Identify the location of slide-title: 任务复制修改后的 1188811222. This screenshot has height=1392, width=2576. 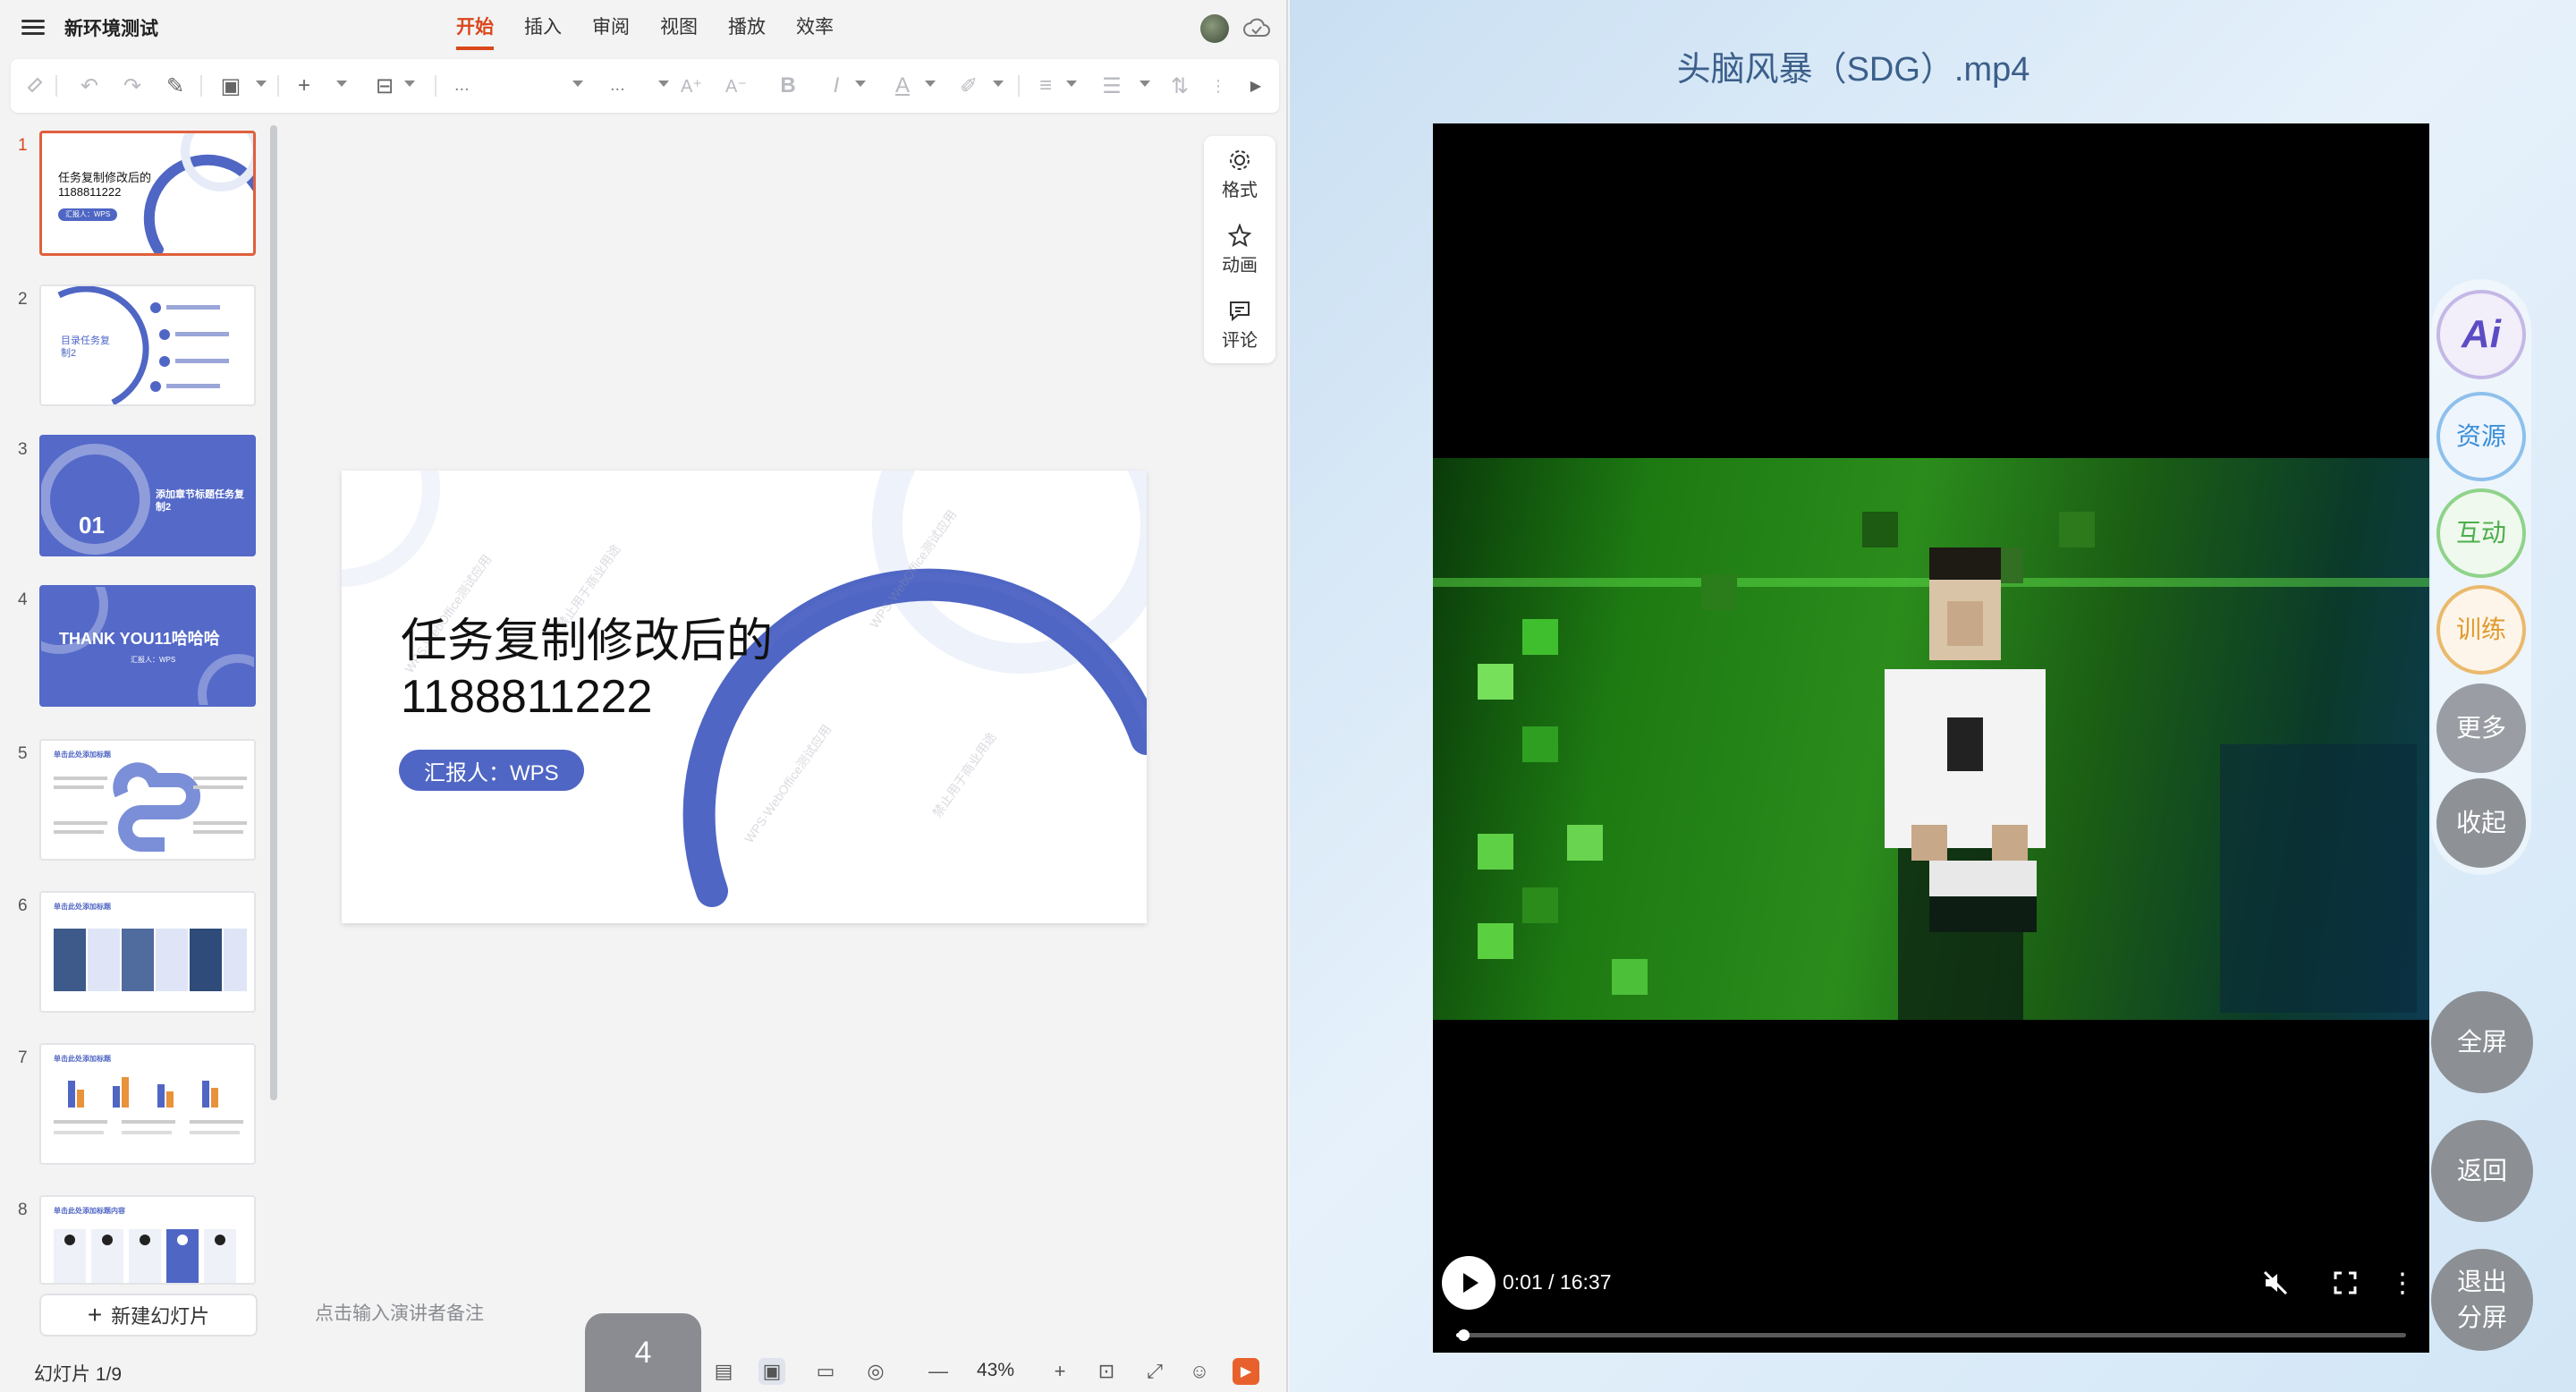
(587, 669).